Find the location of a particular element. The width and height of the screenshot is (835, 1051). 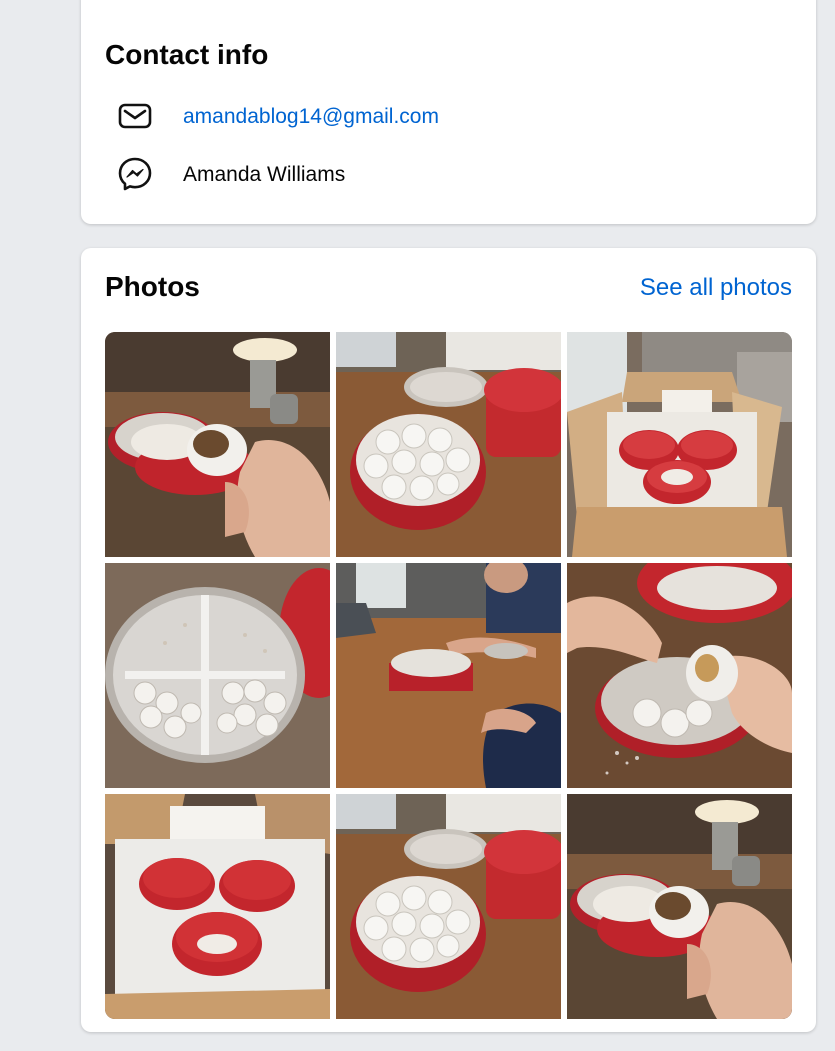

messenger-icon is located at coordinates (135, 174).